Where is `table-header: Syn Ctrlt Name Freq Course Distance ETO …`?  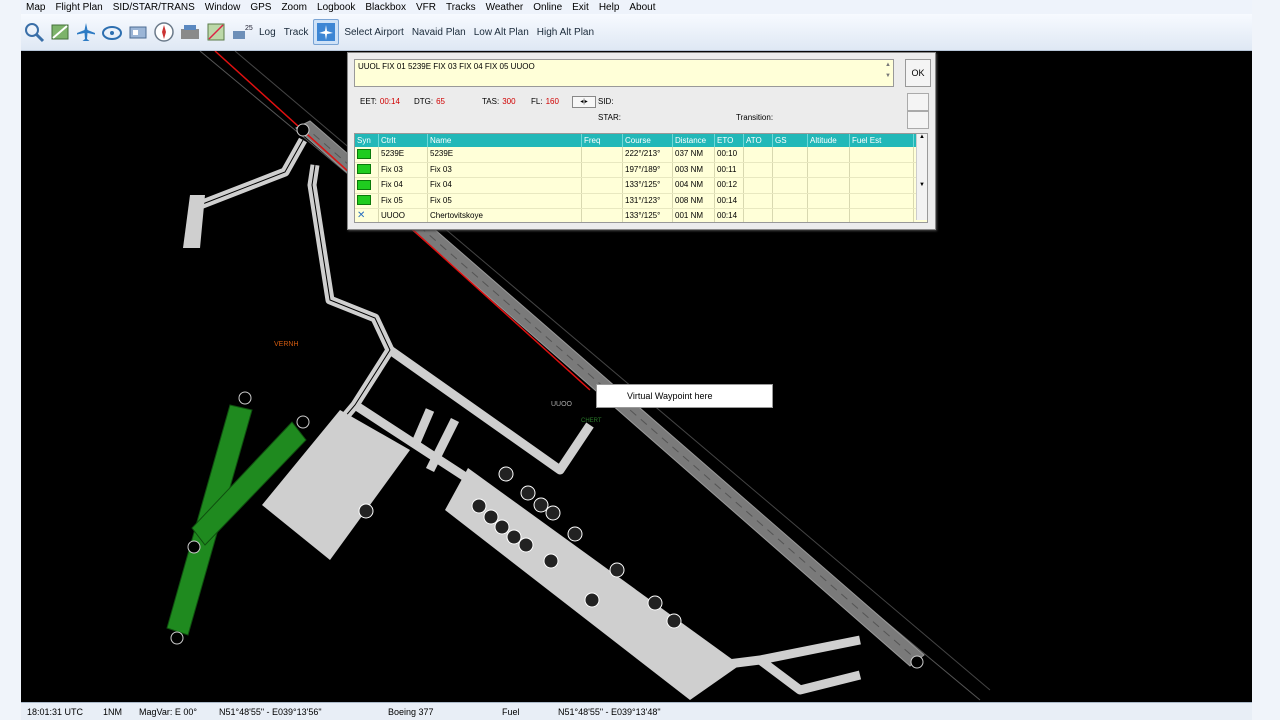 table-header: Syn Ctrlt Name Freq Course Distance ETO … is located at coordinates (641, 140).